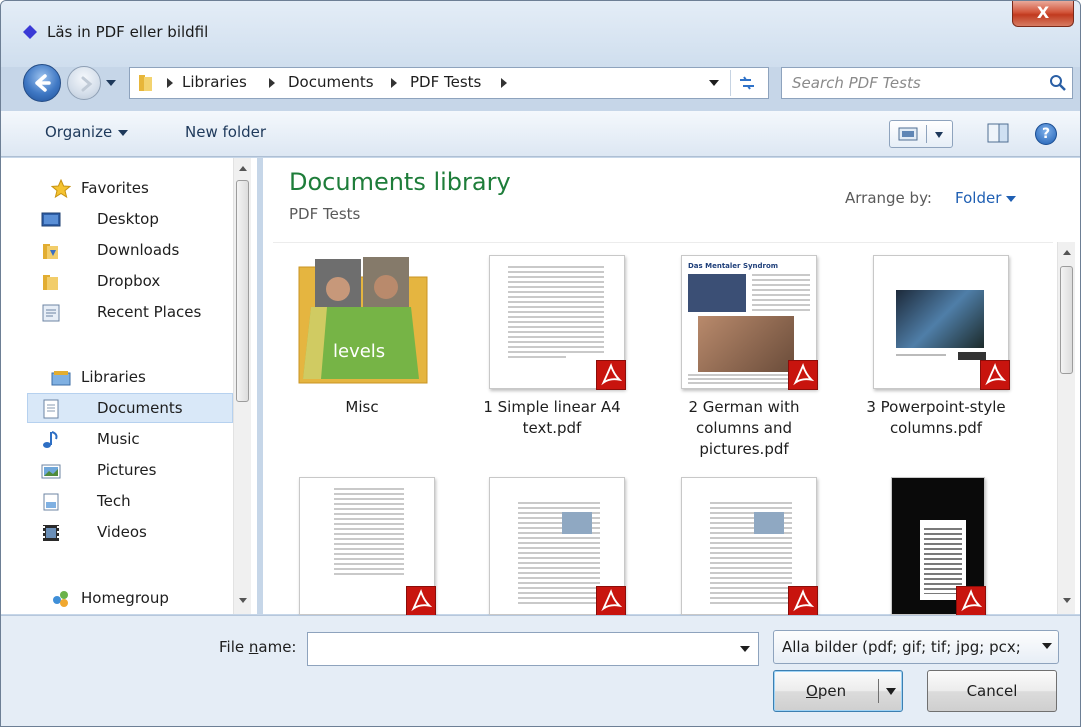  I want to click on address-bar: Libraries Documents PDF Tests, so click(449, 83).